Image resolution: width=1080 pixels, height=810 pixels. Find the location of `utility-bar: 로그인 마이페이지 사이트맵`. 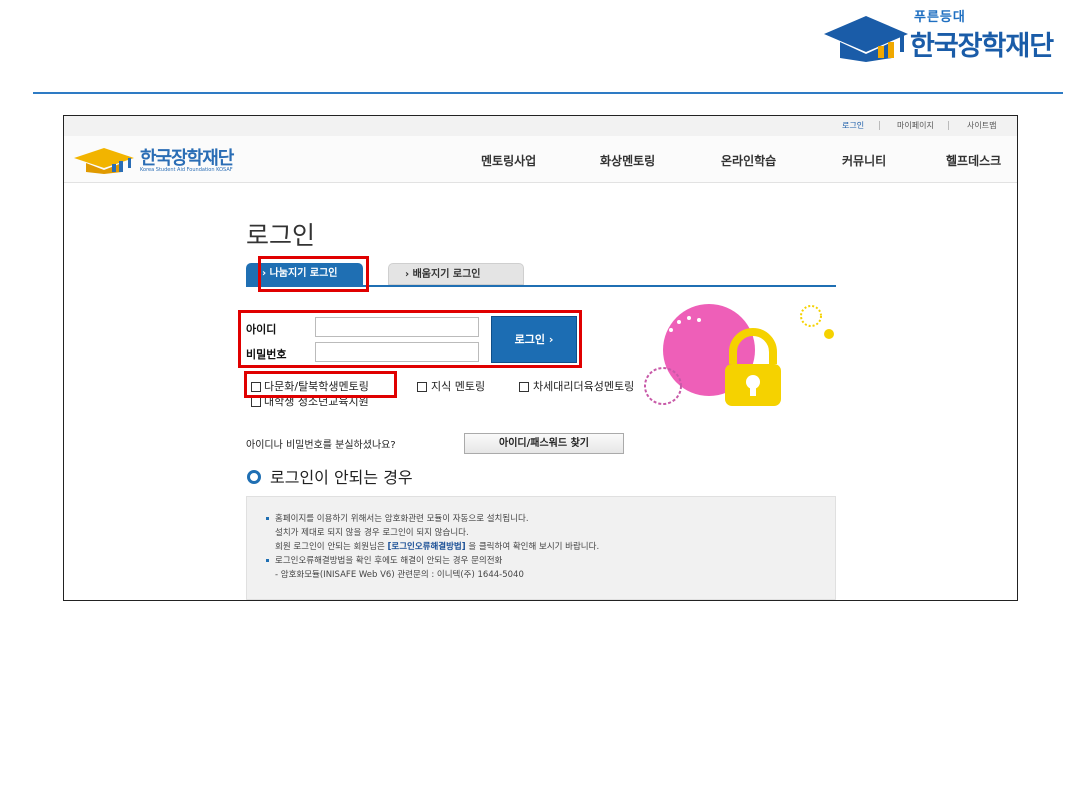

utility-bar: 로그인 마이페이지 사이트맵 is located at coordinates (540, 126).